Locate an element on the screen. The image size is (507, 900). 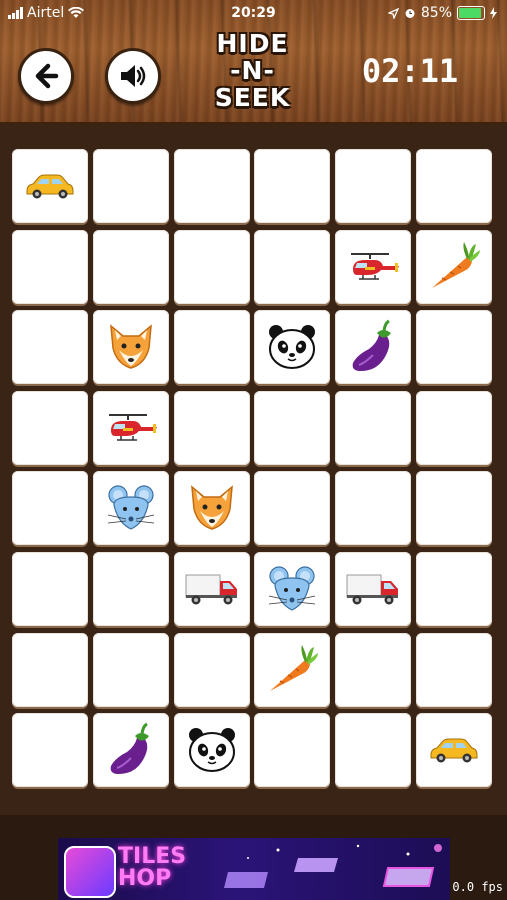
status-bar: Airtel 20:29 85% is located at coordinates (253, 14).